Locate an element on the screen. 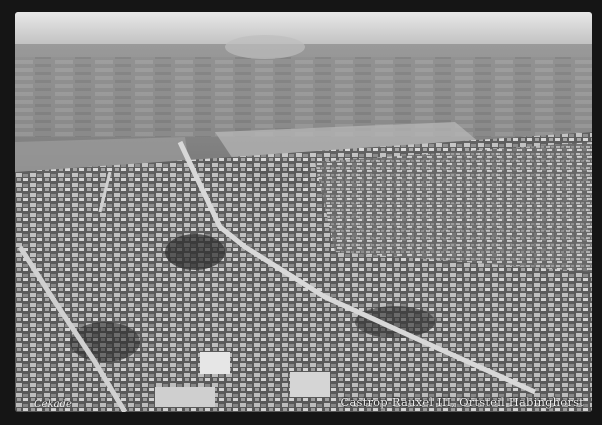  publisher-logo: Cekade is located at coordinates (53, 404).